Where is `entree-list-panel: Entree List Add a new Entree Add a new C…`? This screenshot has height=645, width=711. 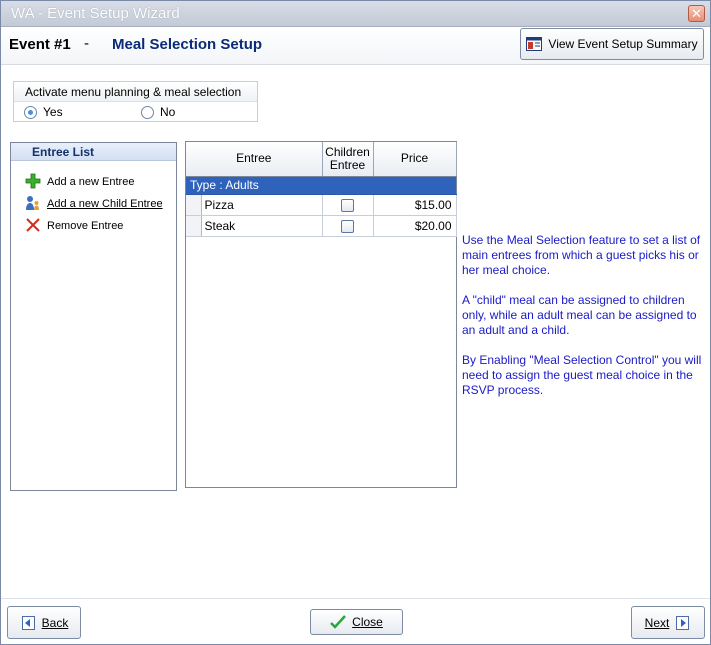 entree-list-panel: Entree List Add a new Entree Add a new C… is located at coordinates (93, 316).